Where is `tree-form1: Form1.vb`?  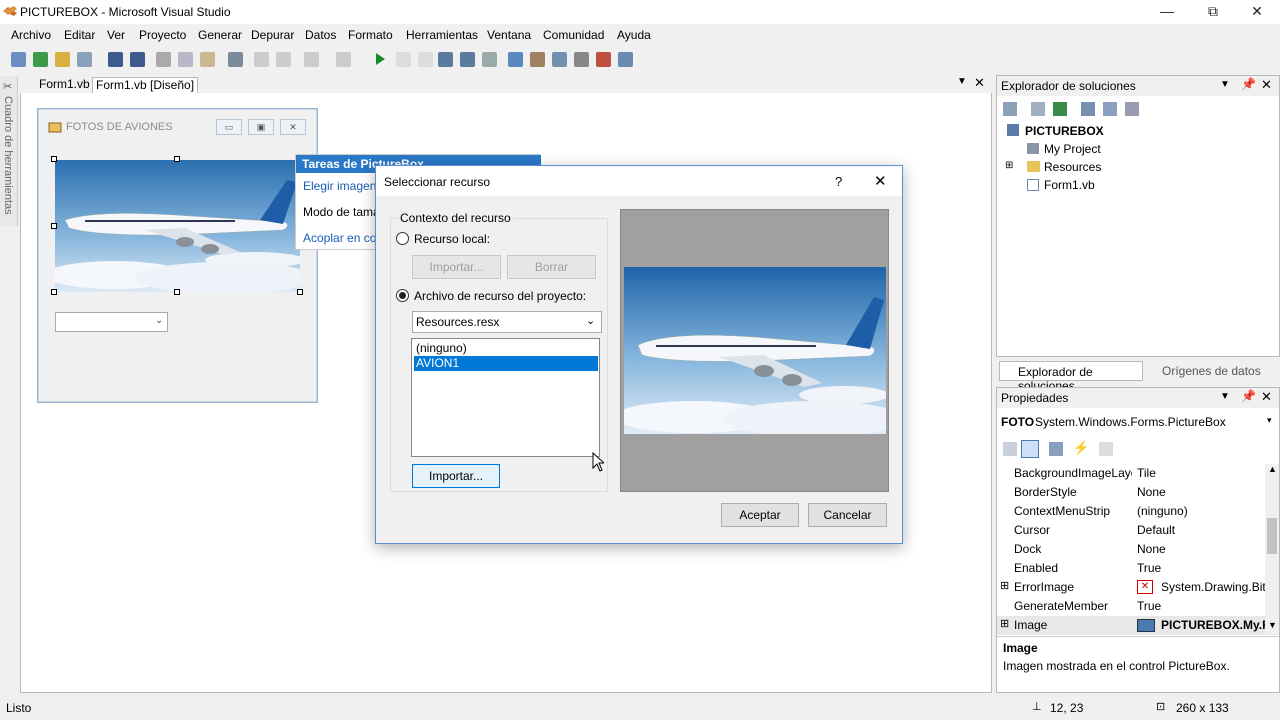
tree-form1: Form1.vb is located at coordinates (1069, 185).